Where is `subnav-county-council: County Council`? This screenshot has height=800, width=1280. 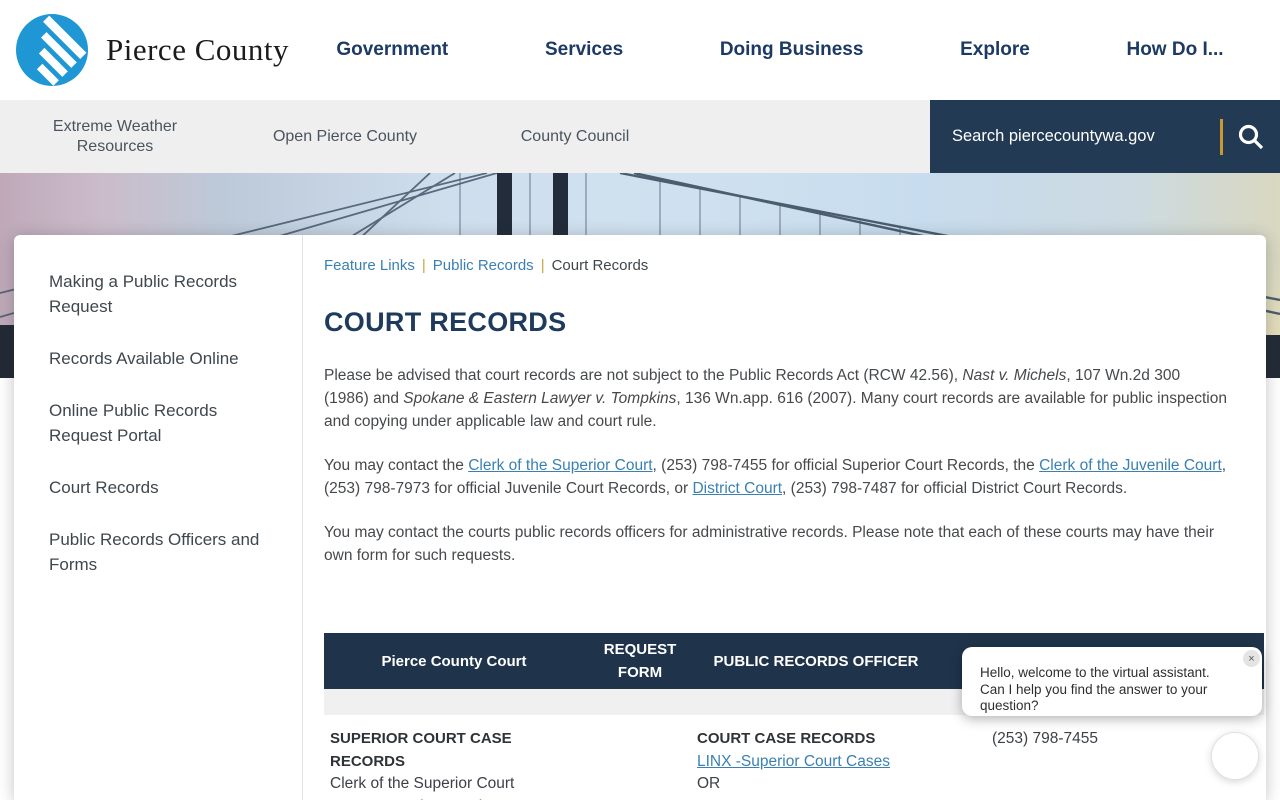 subnav-county-council: County Council is located at coordinates (575, 136).